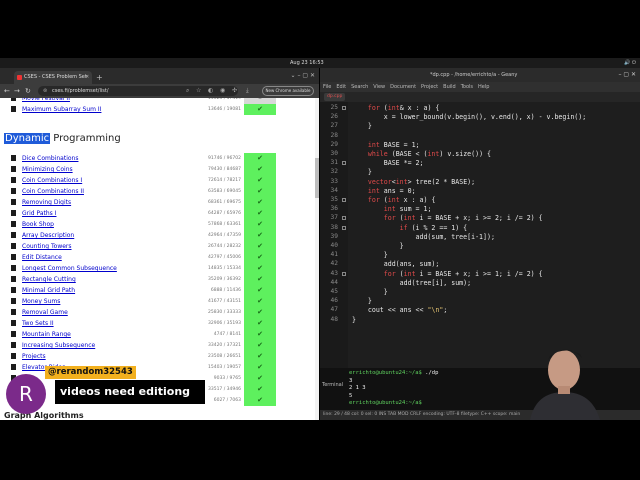 This screenshot has width=640, height=480. I want to click on problem-link: Array Description, so click(48, 235).